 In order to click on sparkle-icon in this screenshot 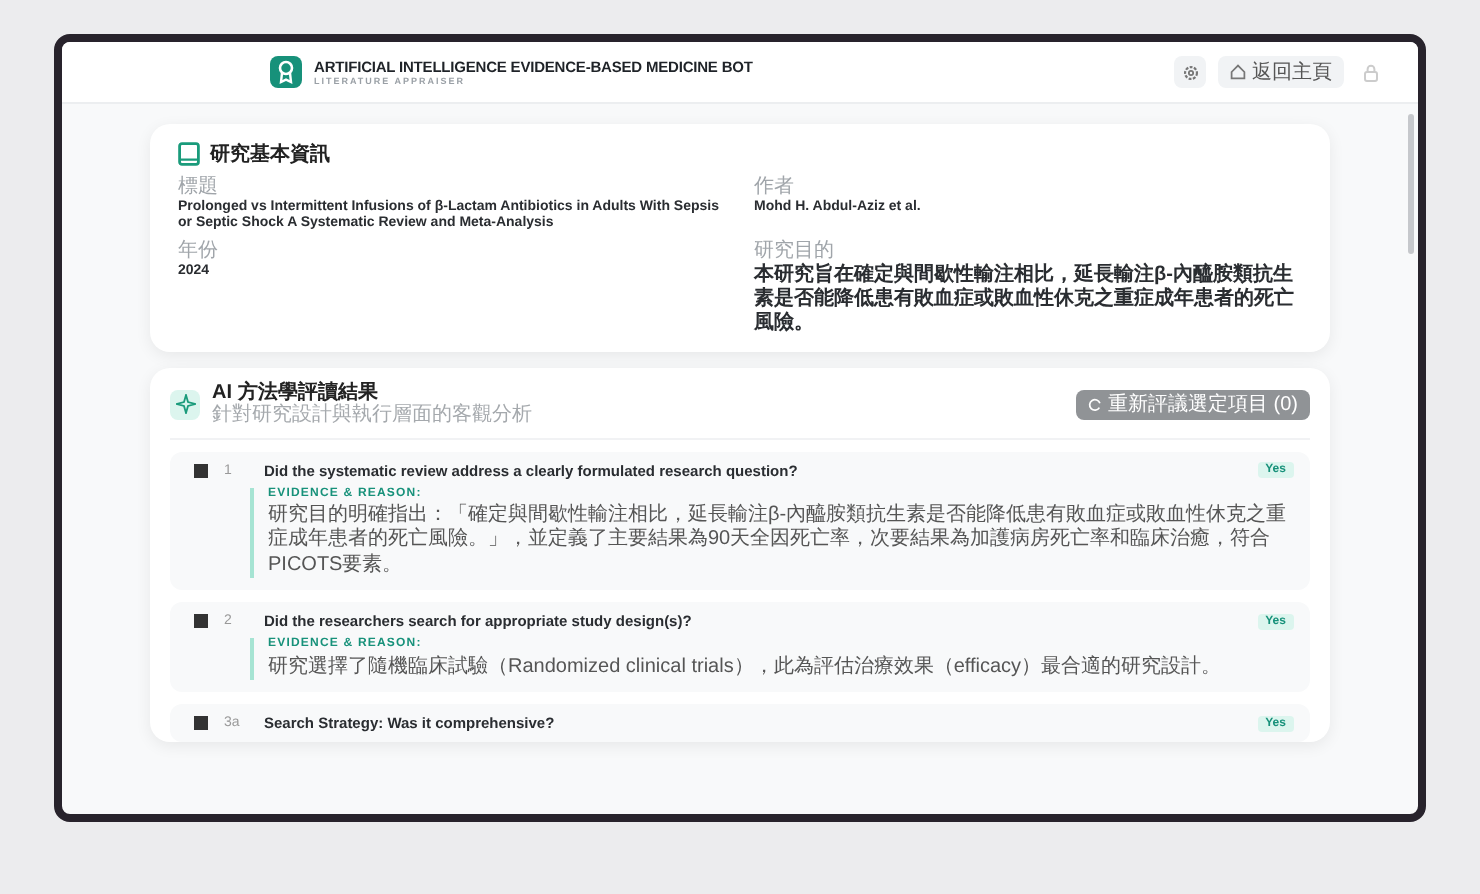, I will do `click(185, 404)`.